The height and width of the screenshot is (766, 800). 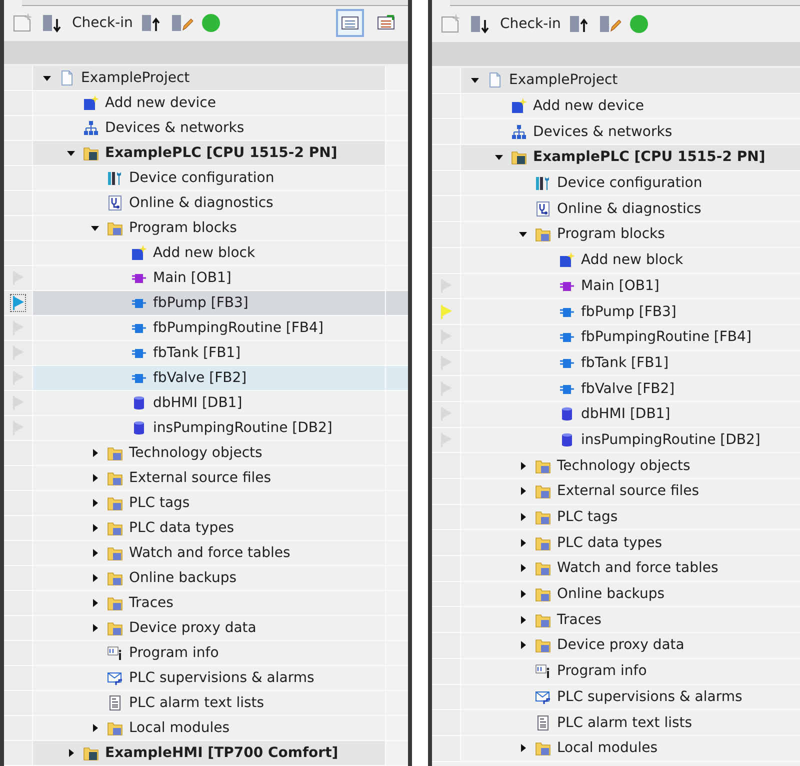 I want to click on network-icon, so click(x=519, y=132).